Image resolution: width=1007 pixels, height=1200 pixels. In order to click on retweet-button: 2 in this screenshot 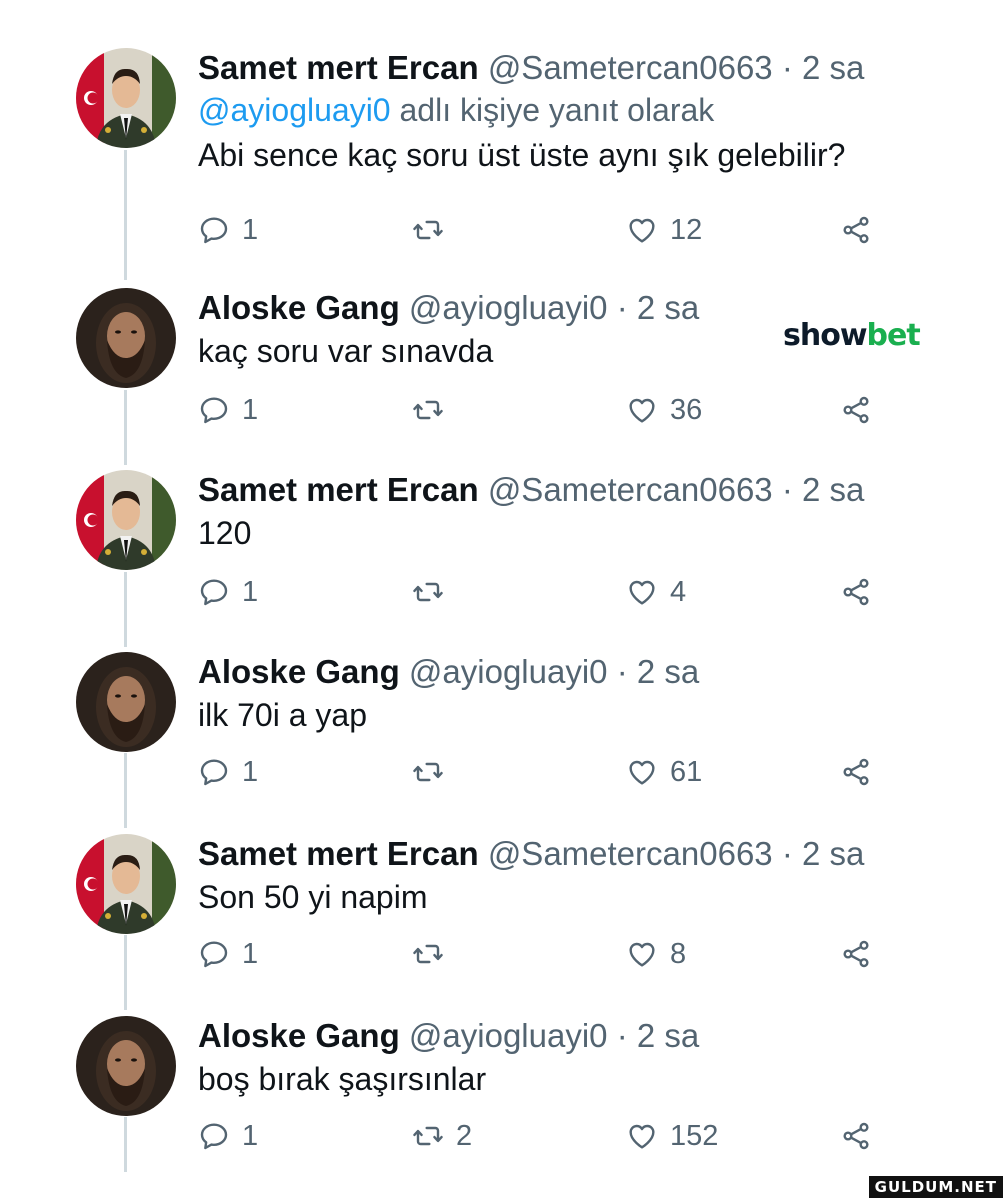, I will do `click(442, 1136)`.